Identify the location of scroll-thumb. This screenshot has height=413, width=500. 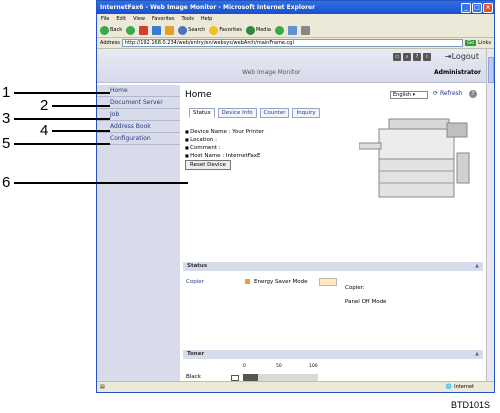
(491, 70).